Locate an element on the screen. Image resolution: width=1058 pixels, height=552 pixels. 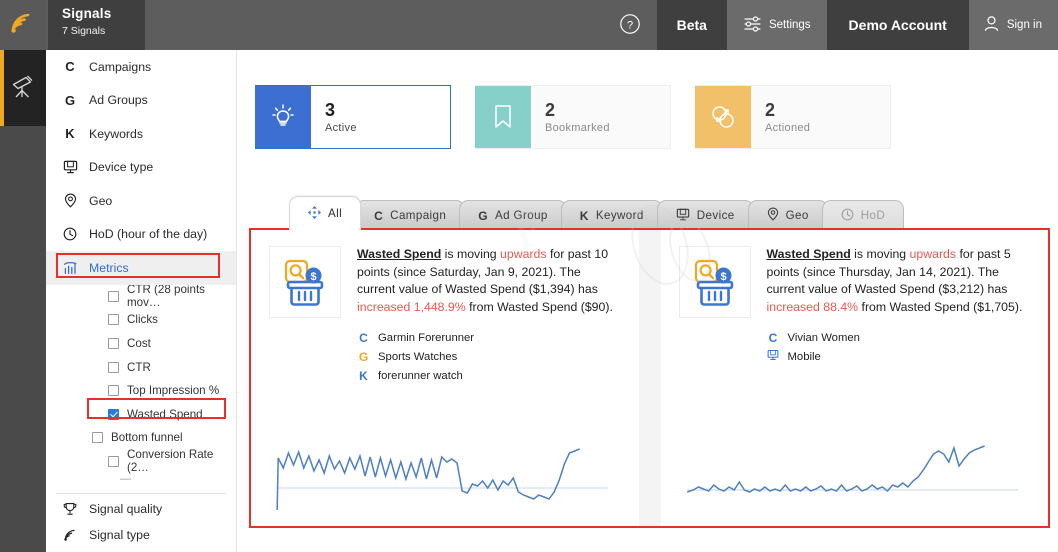
tab-ad-group: G Ad Group is located at coordinates (513, 215).